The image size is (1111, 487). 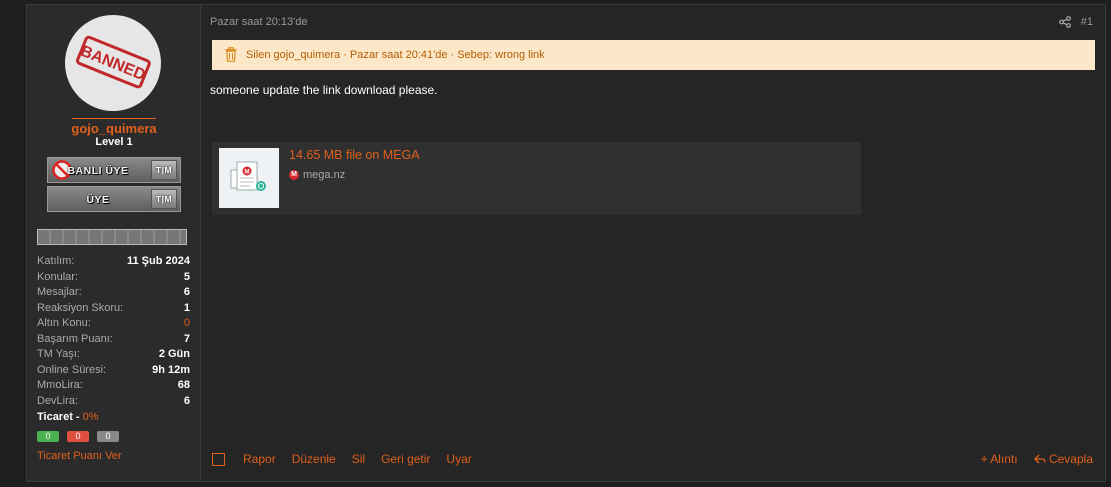 What do you see at coordinates (114, 142) in the screenshot?
I see `user-level: Level 1` at bounding box center [114, 142].